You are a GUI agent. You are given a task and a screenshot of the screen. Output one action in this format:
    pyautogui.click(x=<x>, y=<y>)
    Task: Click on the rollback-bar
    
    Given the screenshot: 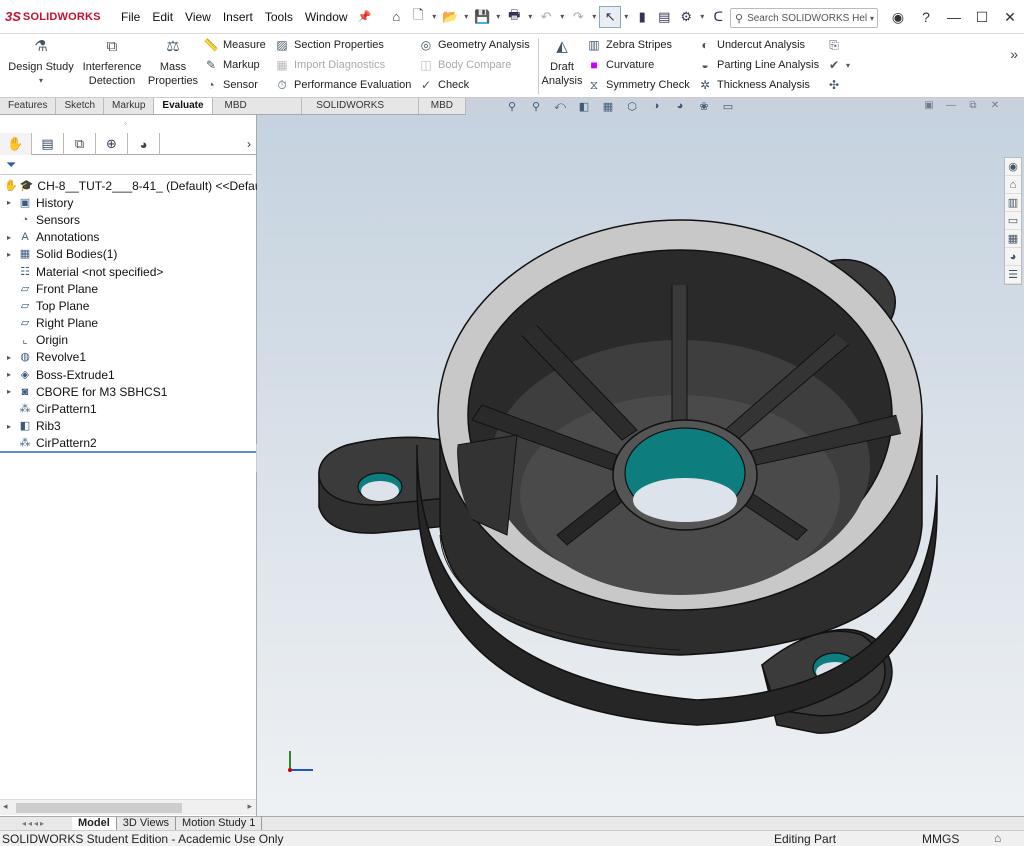 What is the action you would take?
    pyautogui.click(x=128, y=452)
    